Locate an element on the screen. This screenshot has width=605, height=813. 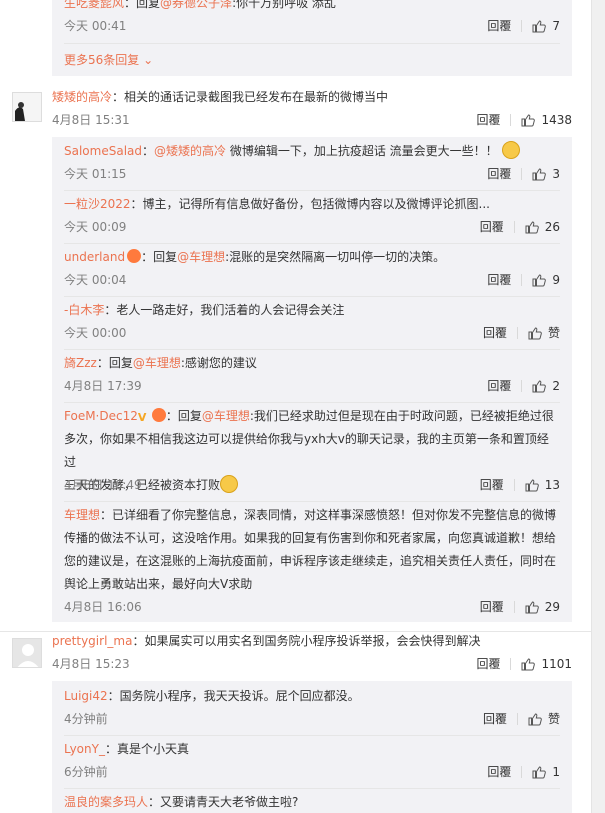
comment-meta-row: 4月8日 15:31 回覆 1438 is located at coordinates (312, 120).